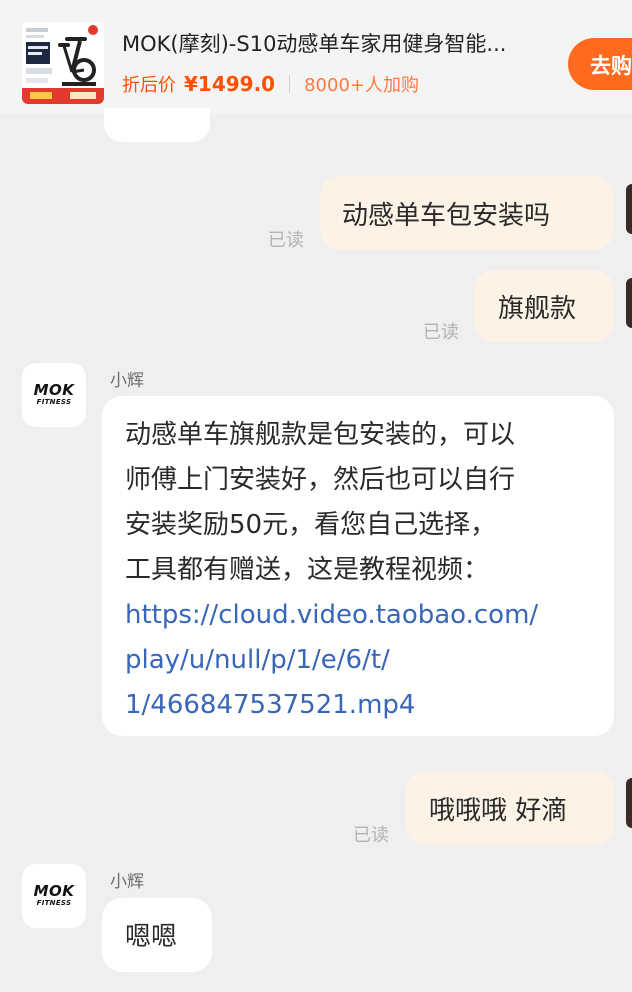 The width and height of the screenshot is (632, 992). I want to click on buy-button: 去购买, so click(600, 64).